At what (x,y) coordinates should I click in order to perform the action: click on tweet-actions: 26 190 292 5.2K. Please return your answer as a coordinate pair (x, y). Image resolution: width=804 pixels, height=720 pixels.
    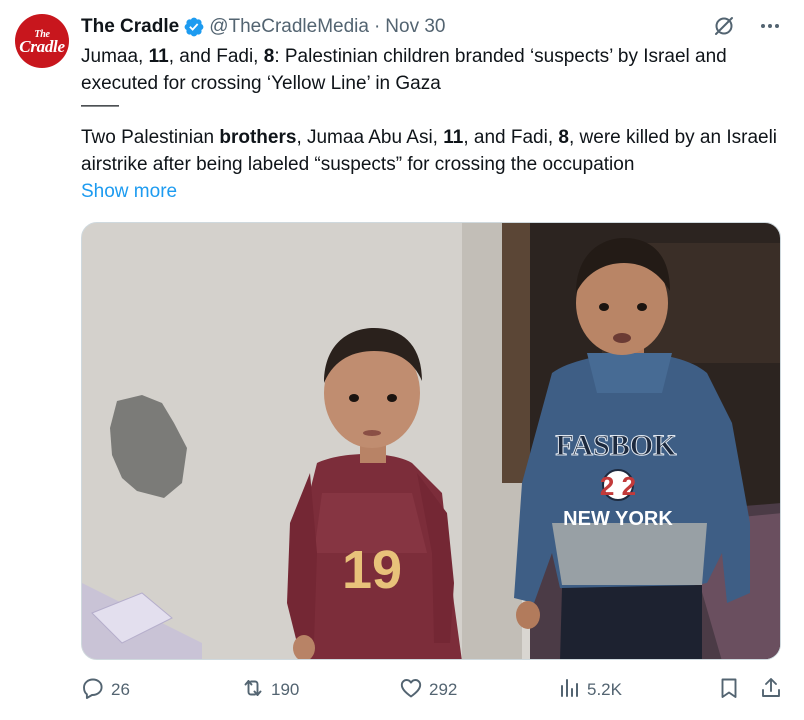
    Looking at the image, I should click on (433, 690).